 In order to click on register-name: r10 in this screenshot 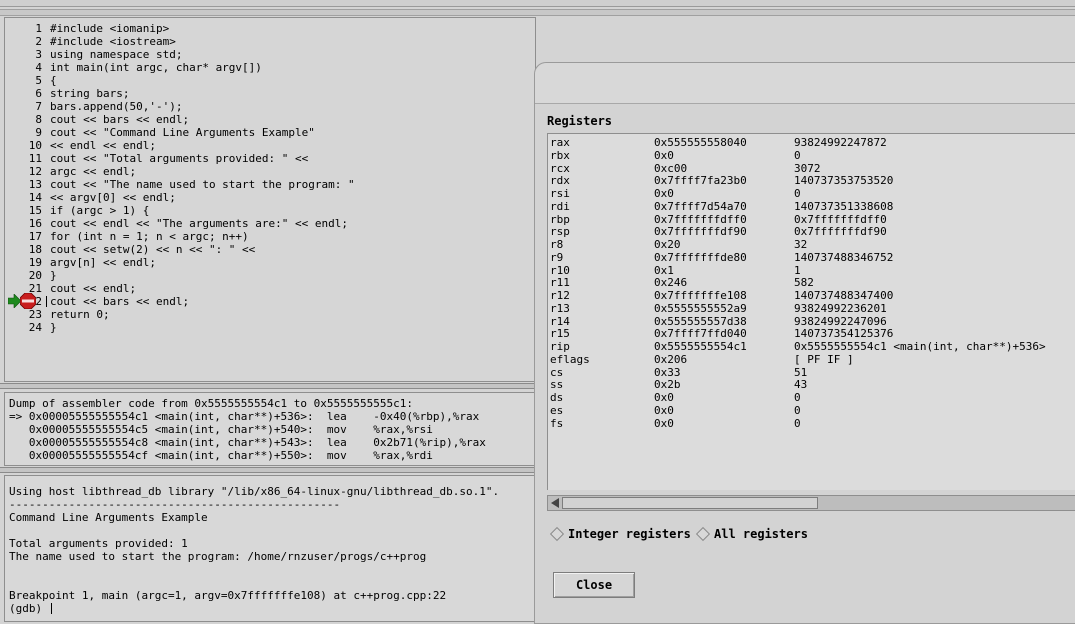, I will do `click(560, 270)`.